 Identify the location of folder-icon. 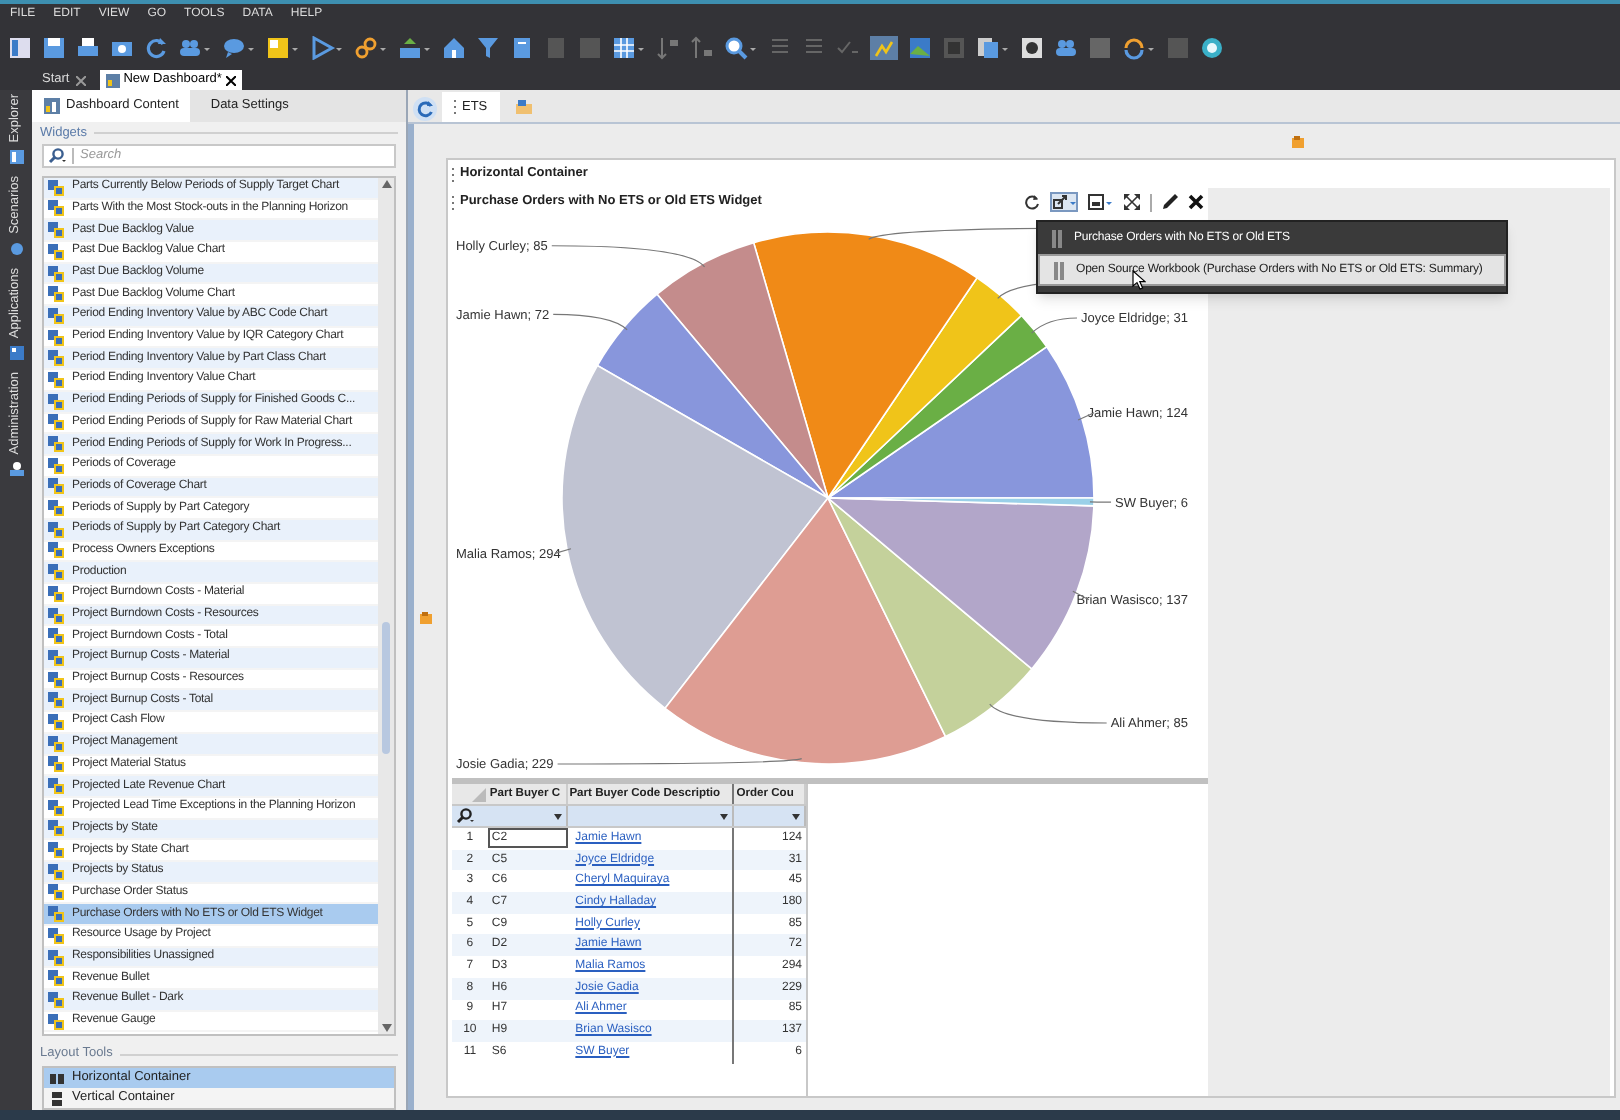
(523, 107).